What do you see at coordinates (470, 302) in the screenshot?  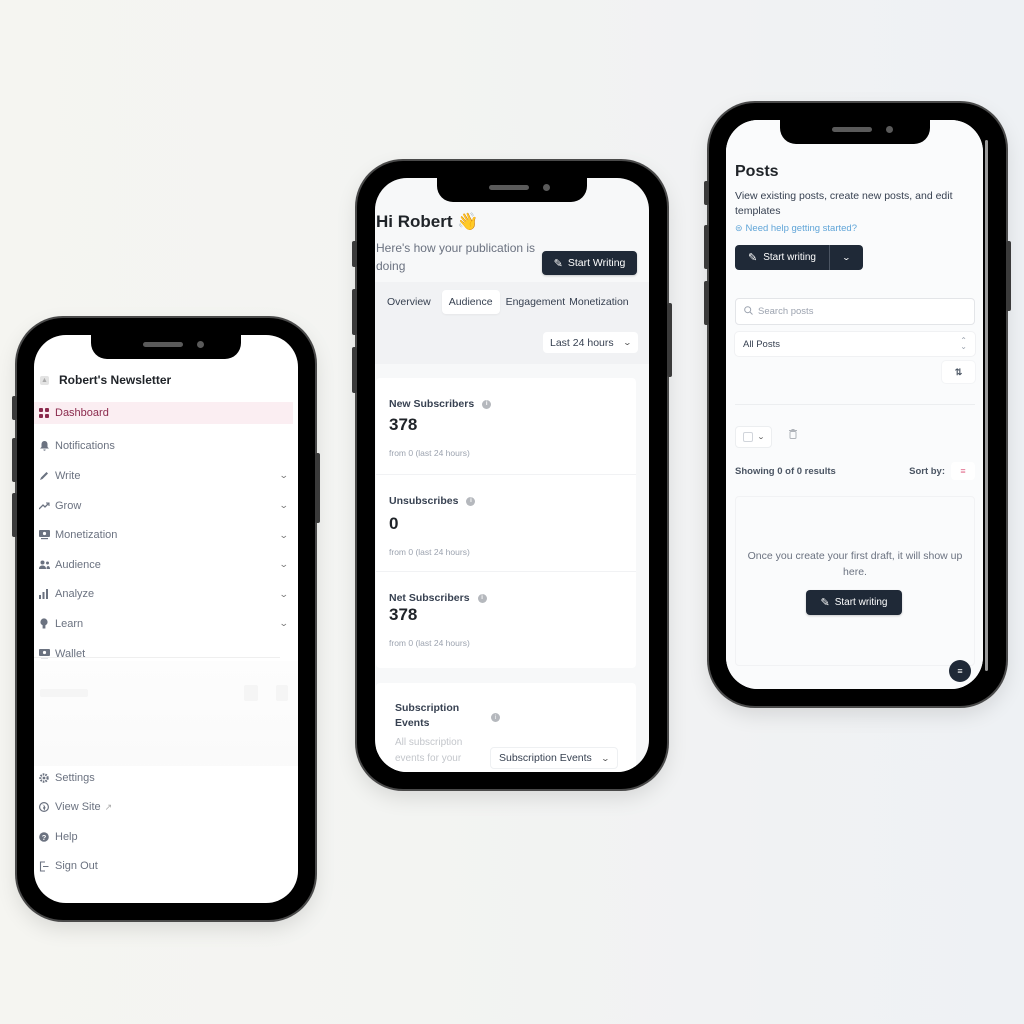 I see `tab-audience: Audience` at bounding box center [470, 302].